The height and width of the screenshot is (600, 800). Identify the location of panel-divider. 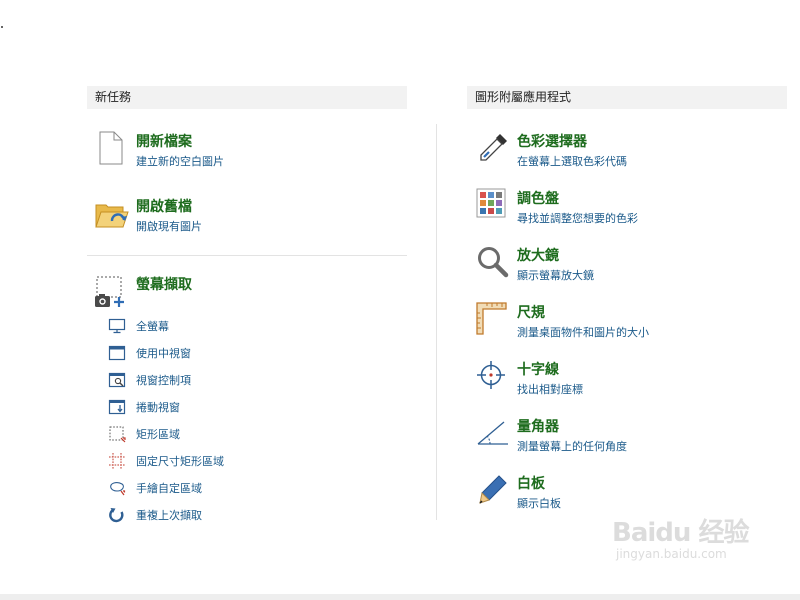
(436, 322).